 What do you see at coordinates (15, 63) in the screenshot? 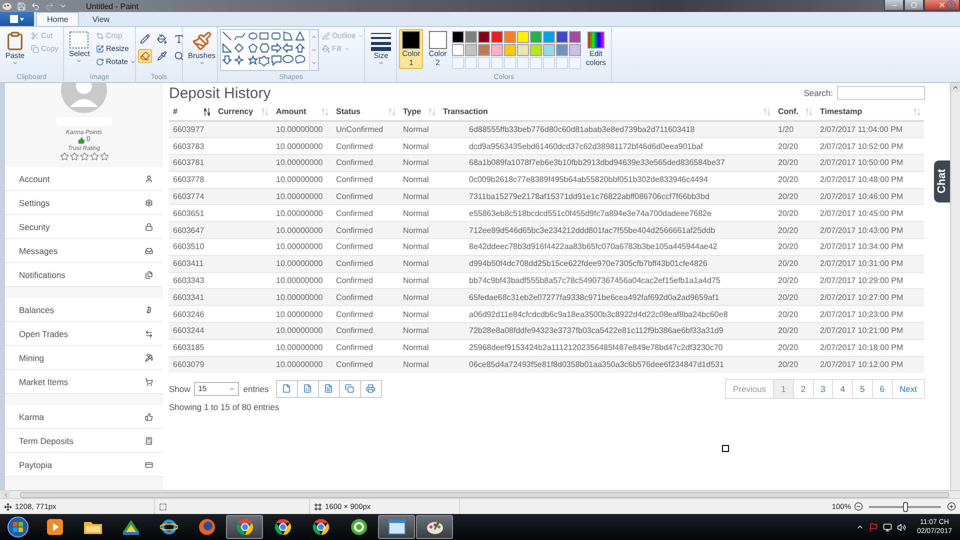
I see `caret-icon` at bounding box center [15, 63].